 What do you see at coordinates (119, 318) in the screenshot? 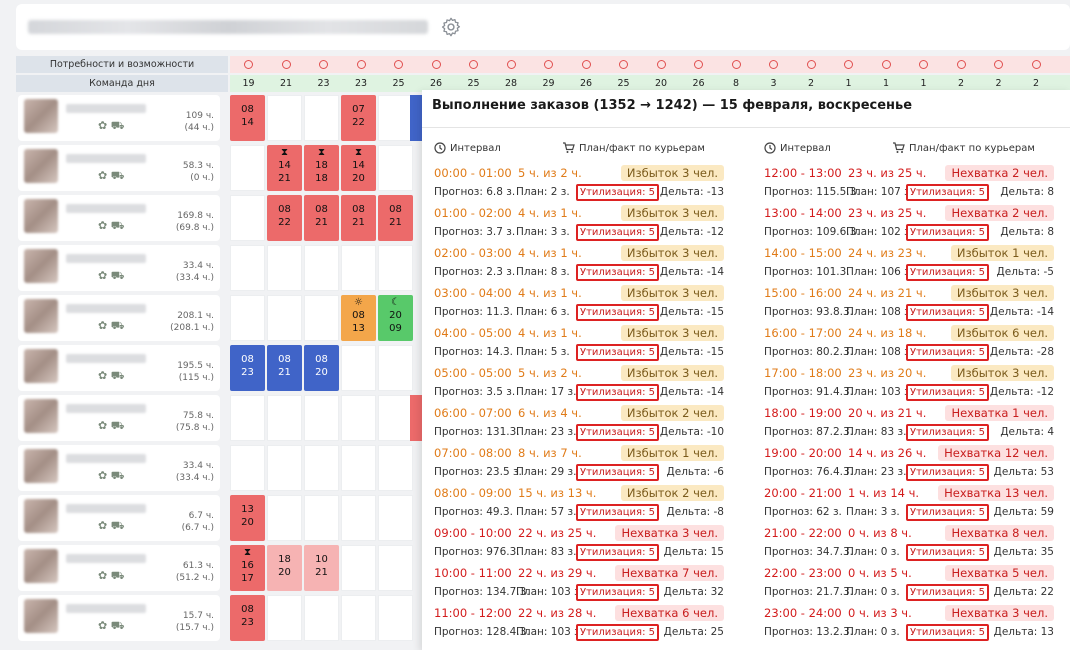
I see `courier-card: ✿ ⛟ 208.1 ч. (208.1 ч.)` at bounding box center [119, 318].